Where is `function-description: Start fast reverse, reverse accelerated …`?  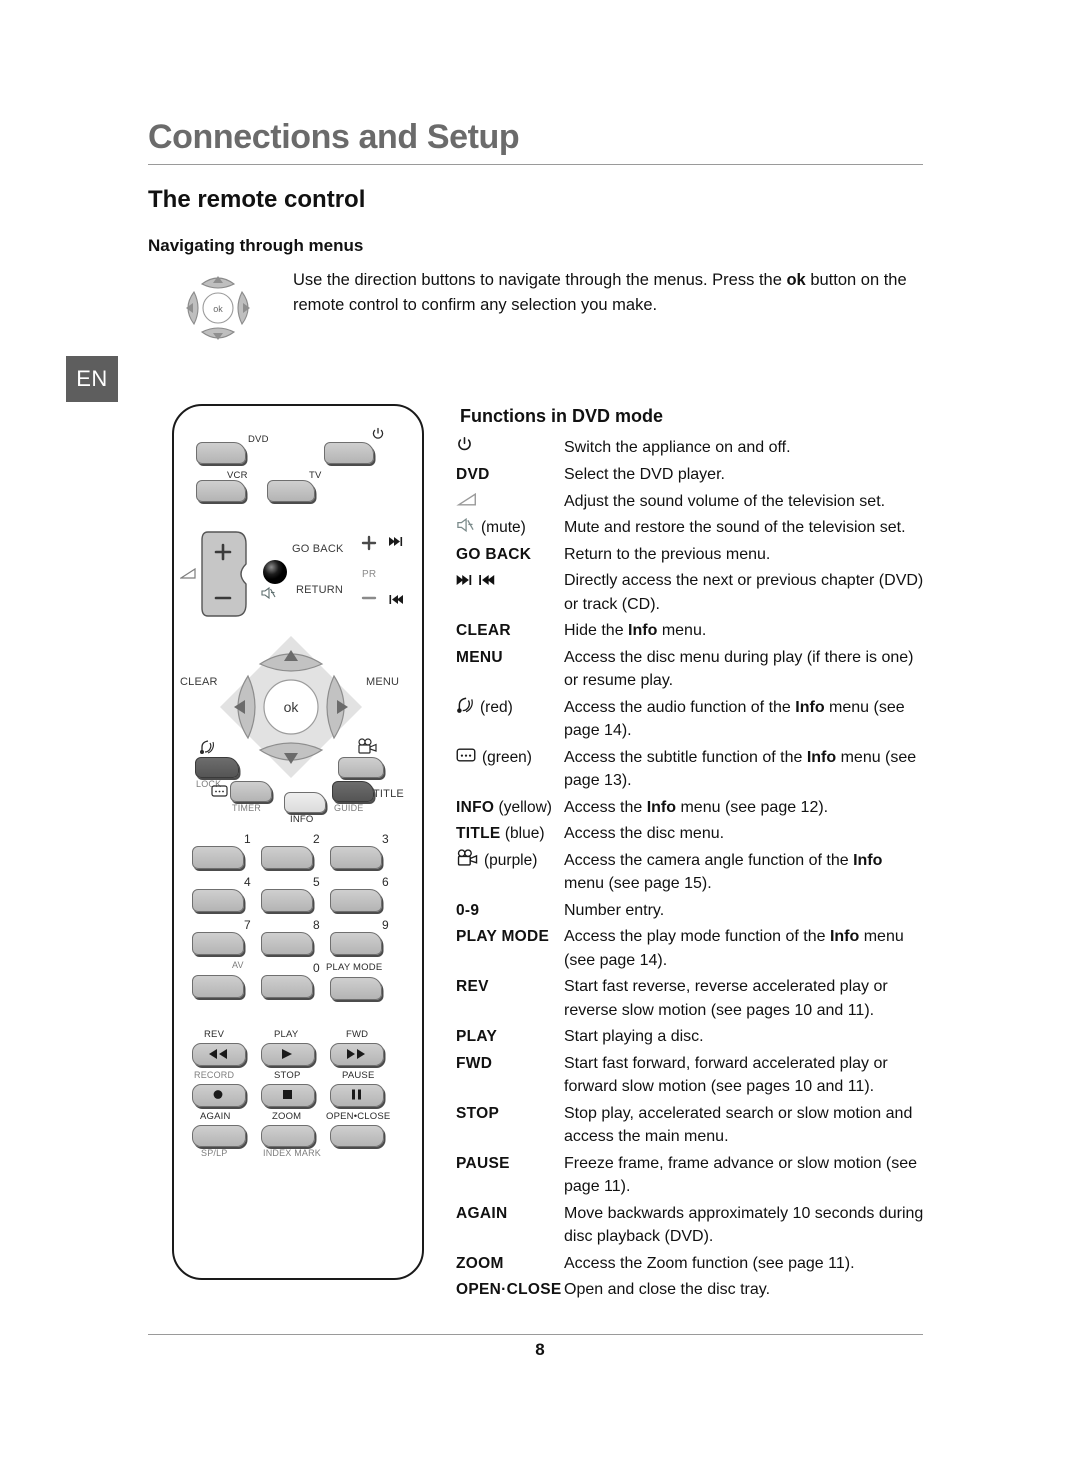
function-description: Start fast reverse, reverse accelerated … is located at coordinates (726, 998).